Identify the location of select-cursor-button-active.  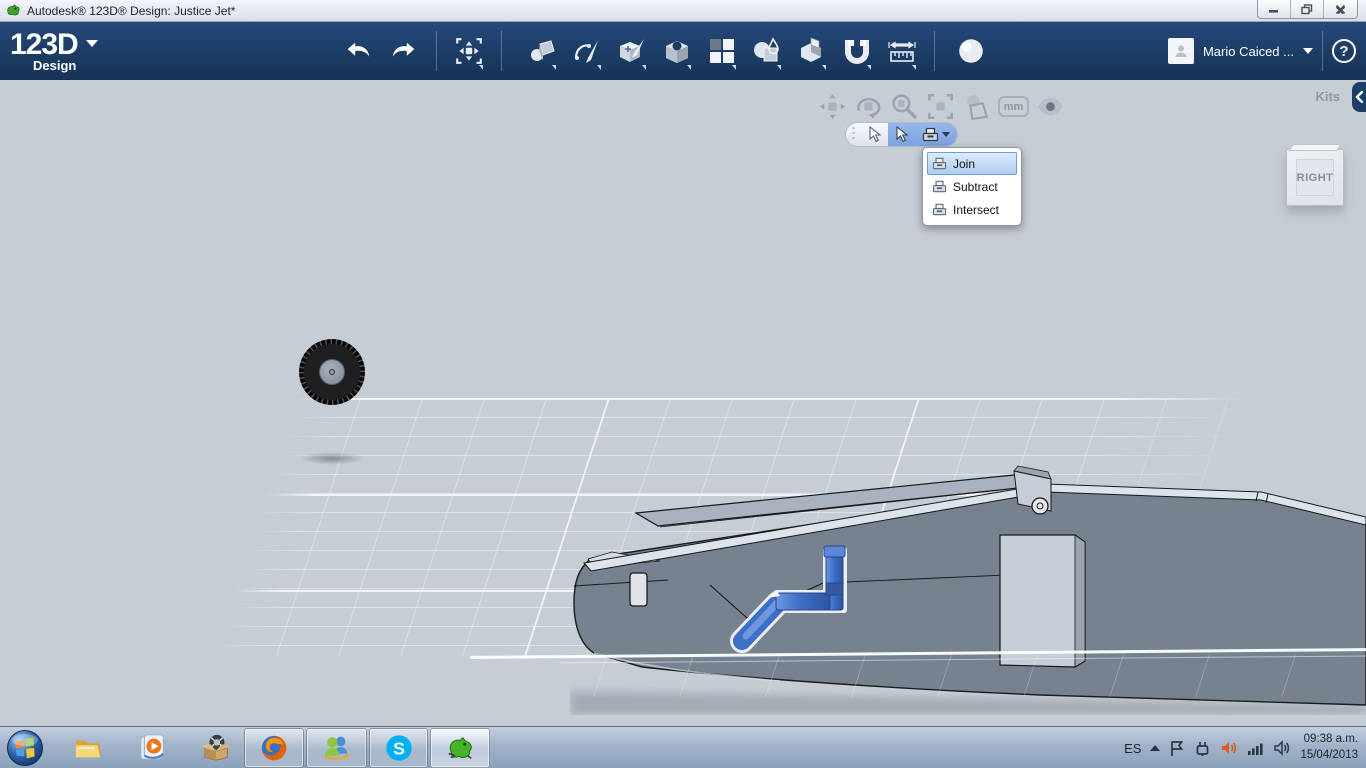
(901, 134).